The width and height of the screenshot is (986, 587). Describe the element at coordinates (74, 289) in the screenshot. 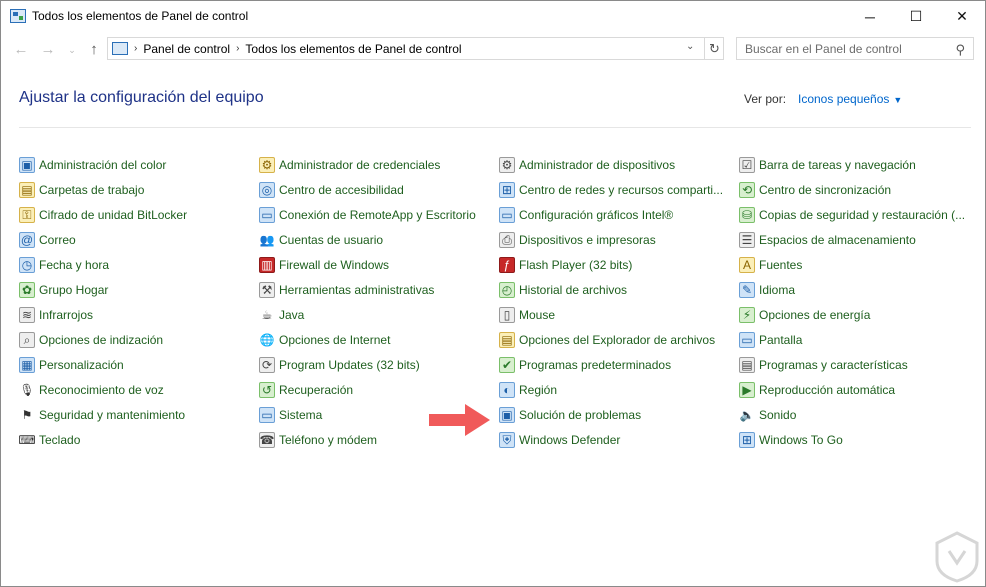

I see `control-panel-item-label: Grupo Hogar` at that location.